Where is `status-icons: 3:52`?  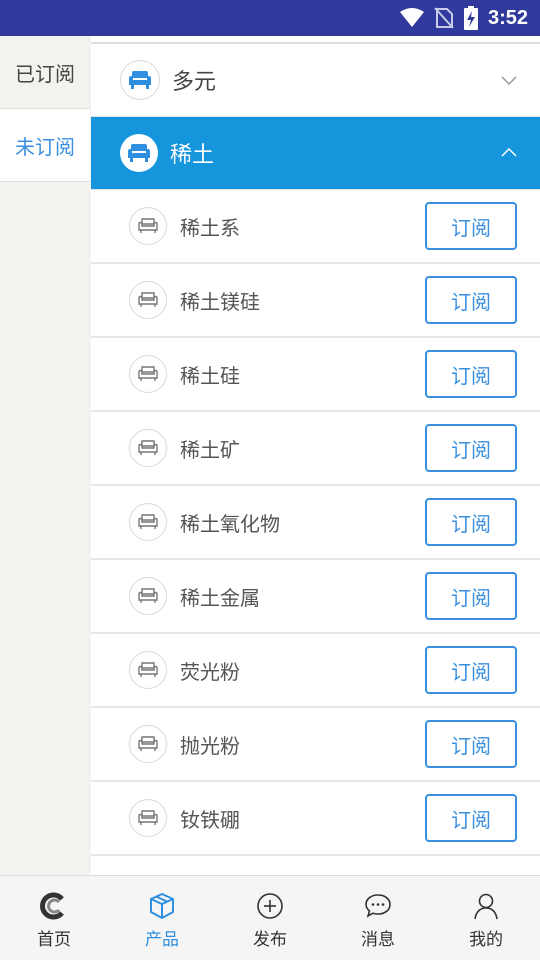 status-icons: 3:52 is located at coordinates (463, 18).